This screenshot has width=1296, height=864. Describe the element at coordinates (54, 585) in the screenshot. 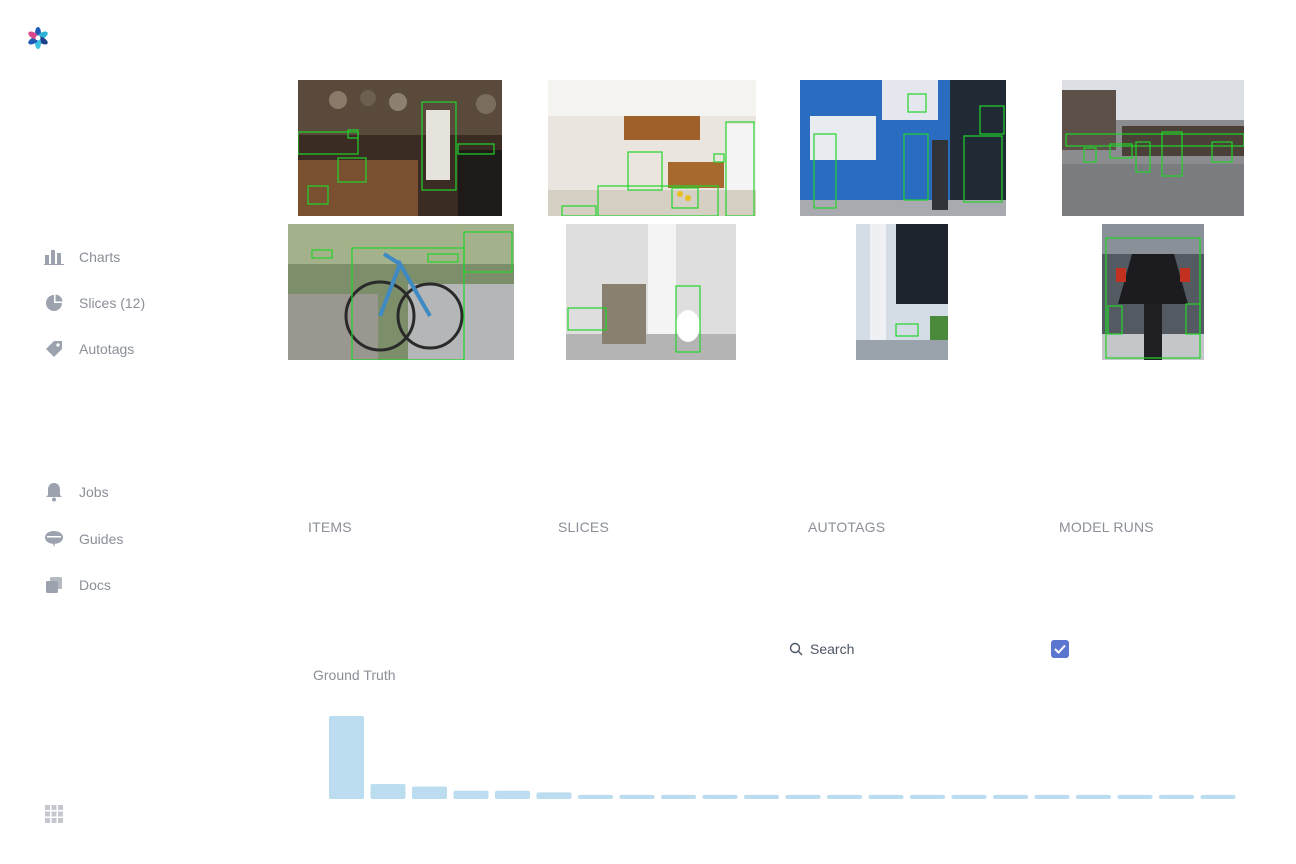

I see `documents-icon` at that location.